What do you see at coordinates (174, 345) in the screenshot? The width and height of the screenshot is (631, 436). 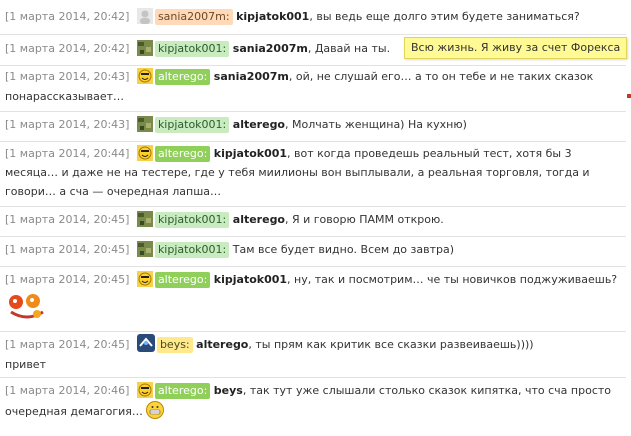 I see `author-nick: beys:` at bounding box center [174, 345].